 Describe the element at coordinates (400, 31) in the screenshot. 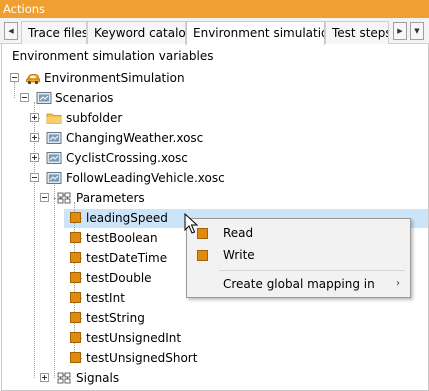

I see `tab-scroll-right-button: ▶` at that location.